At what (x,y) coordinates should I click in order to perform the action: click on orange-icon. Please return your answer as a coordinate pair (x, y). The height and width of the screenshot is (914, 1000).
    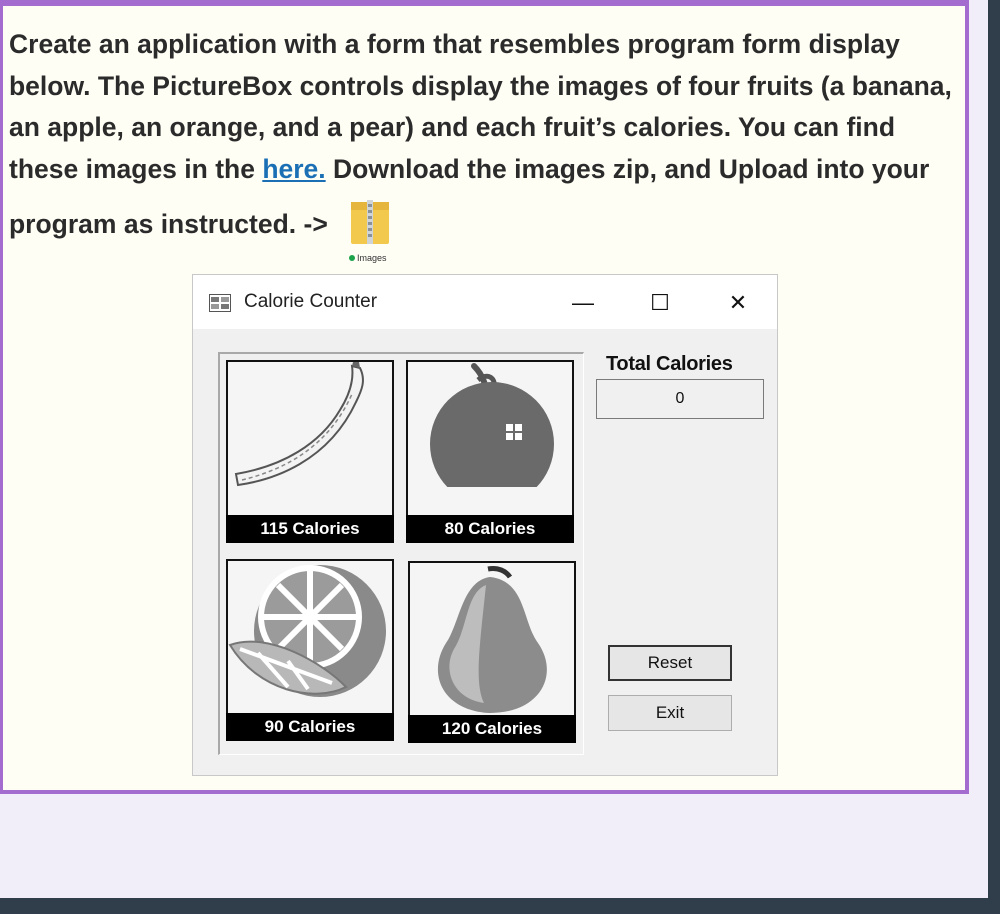
    Looking at the image, I should click on (307, 631).